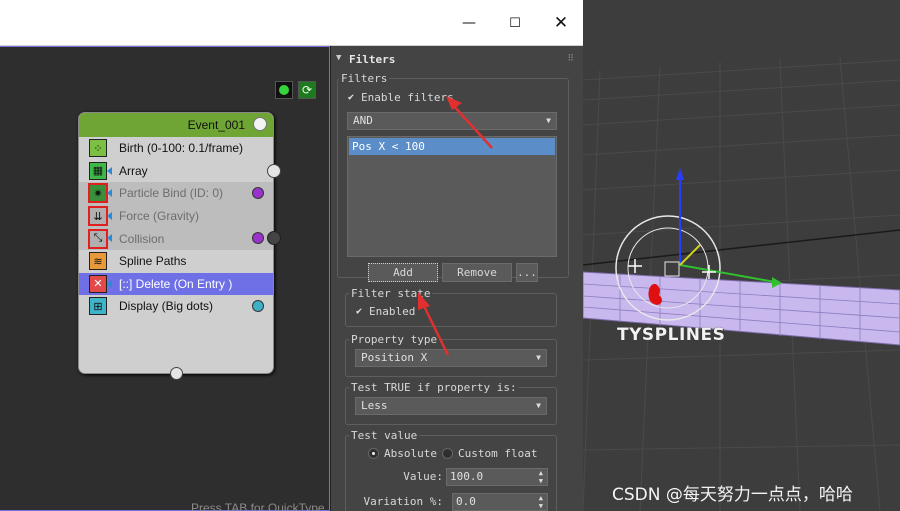 This screenshot has height=511, width=900. I want to click on operator-label: Birth (0-100: 0.1/frame), so click(181, 148).